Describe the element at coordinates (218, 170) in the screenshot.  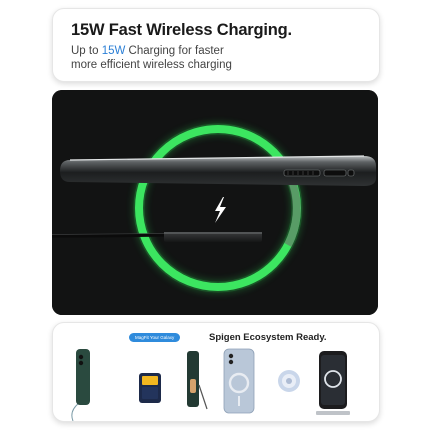
I see `phone-side-view` at that location.